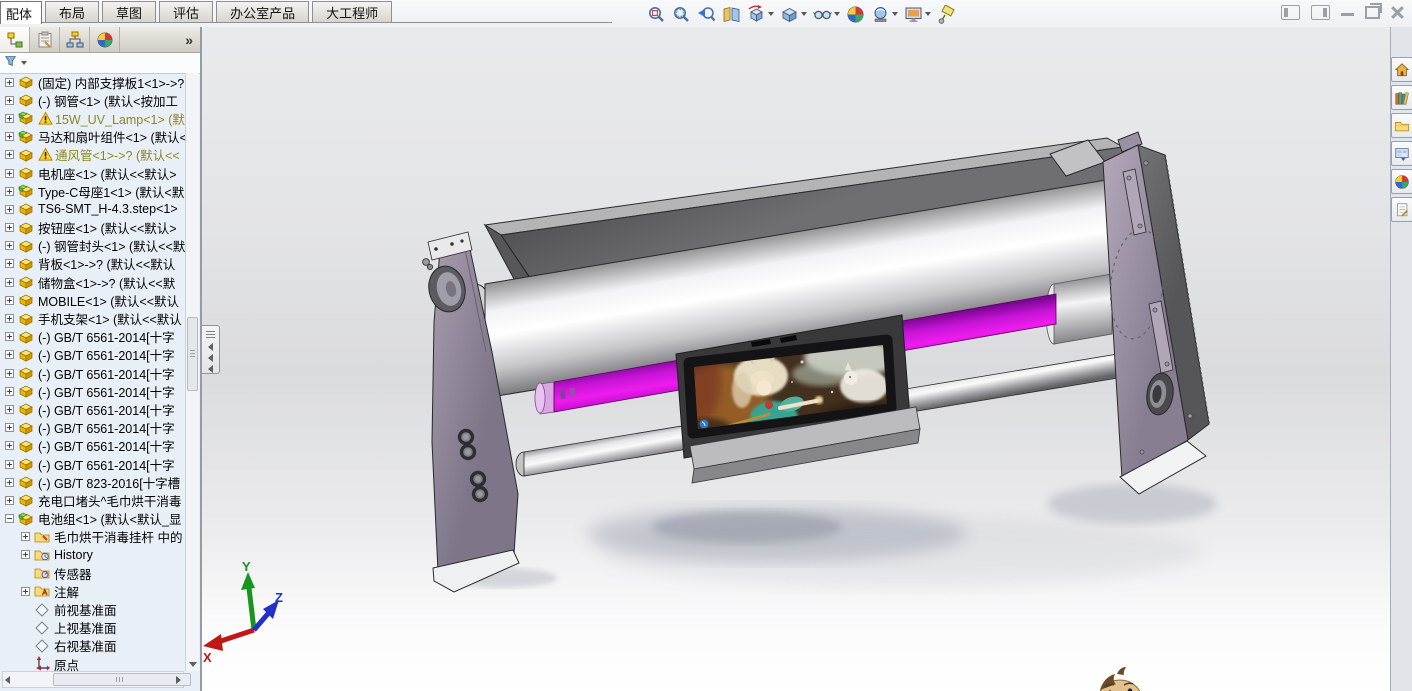  What do you see at coordinates (93, 191) in the screenshot?
I see `tree-item: Type-C母座1<1> (默认<默` at bounding box center [93, 191].